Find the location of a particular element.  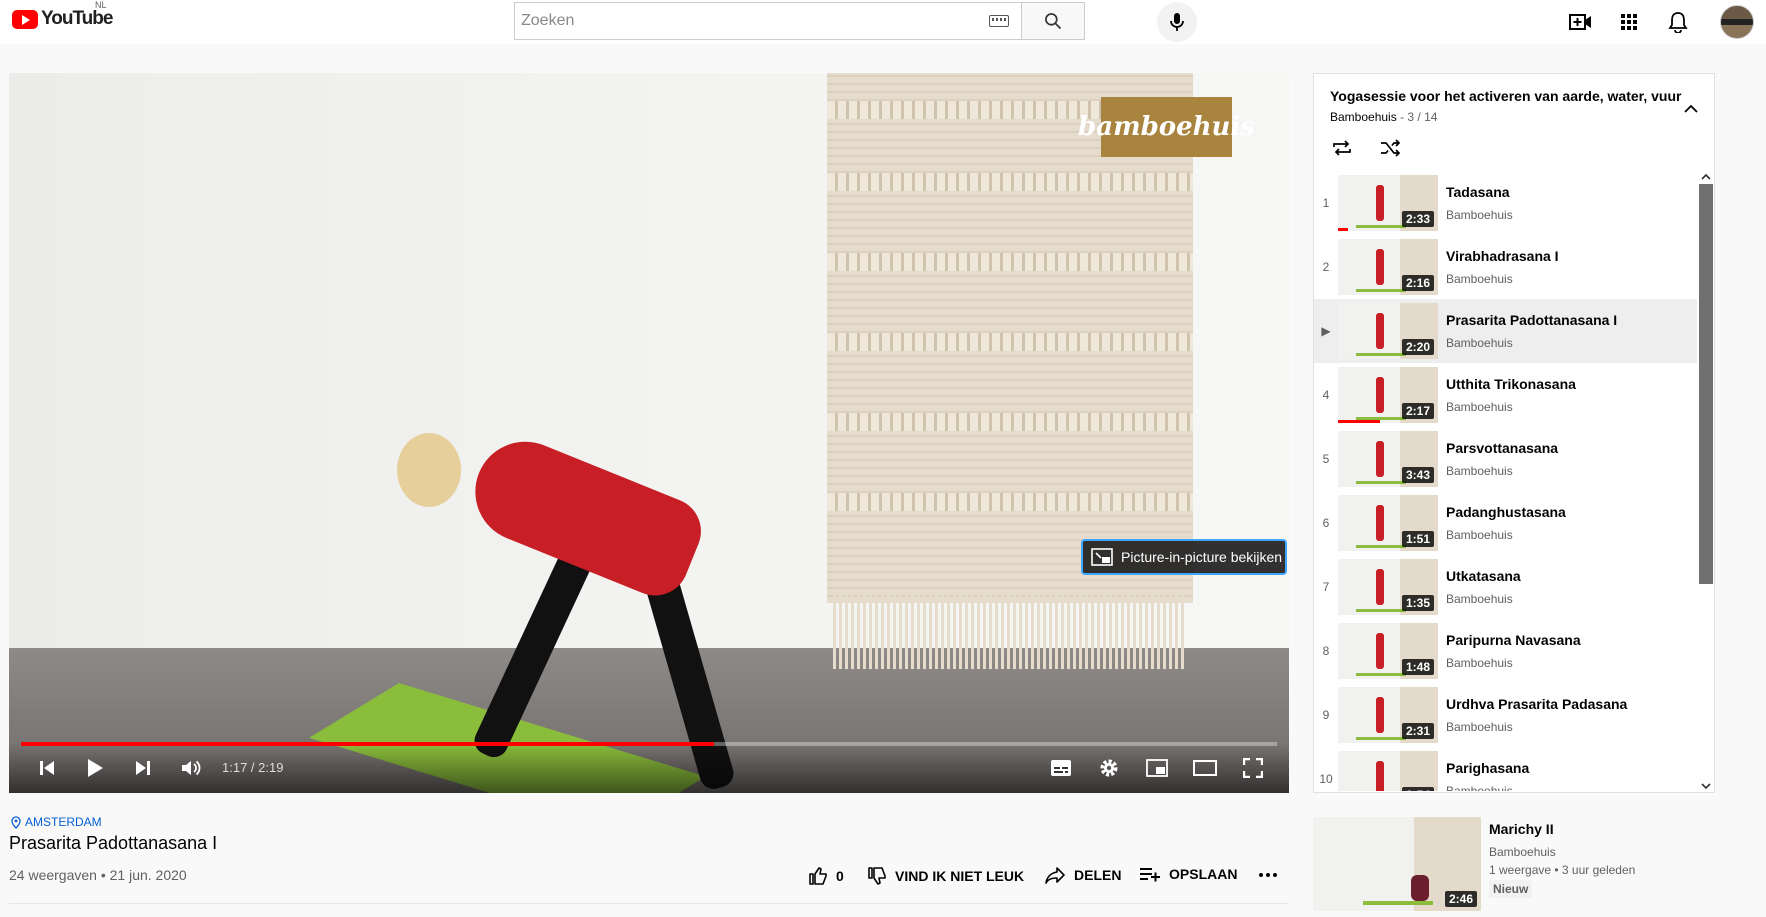

voice-search-button is located at coordinates (1177, 22).